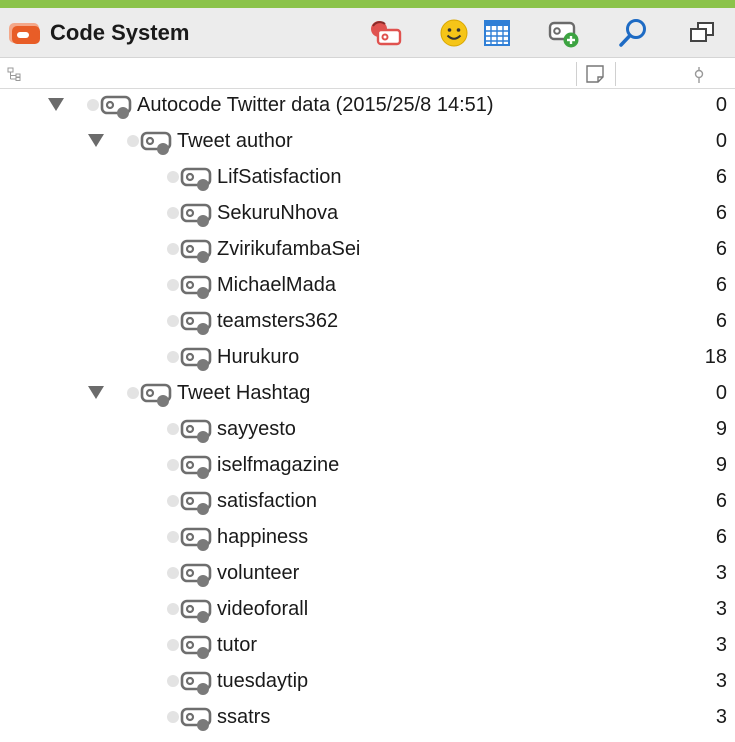  I want to click on tree-row: satisfaction 6, so click(367, 501).